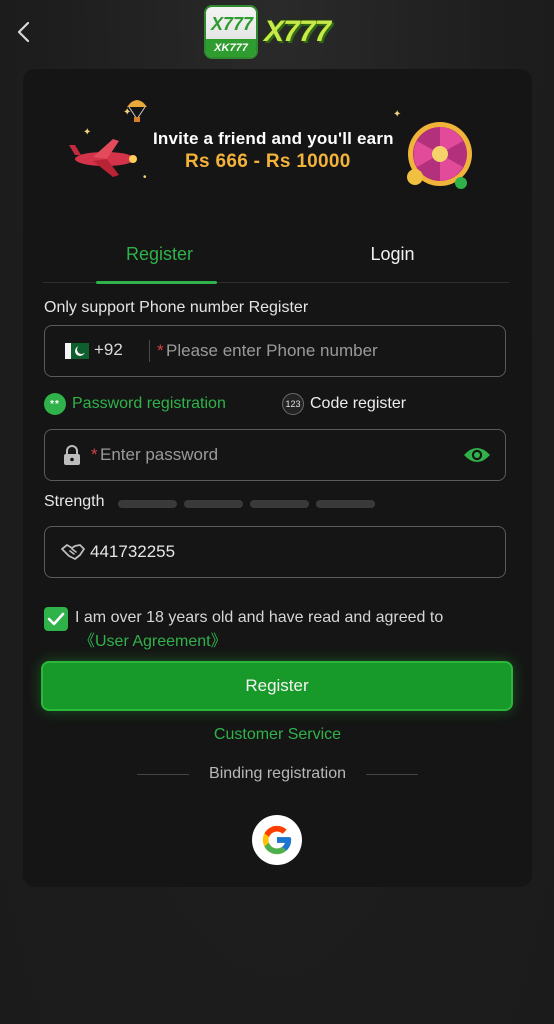  I want to click on option-password-registration: ** Password registration, so click(135, 404).